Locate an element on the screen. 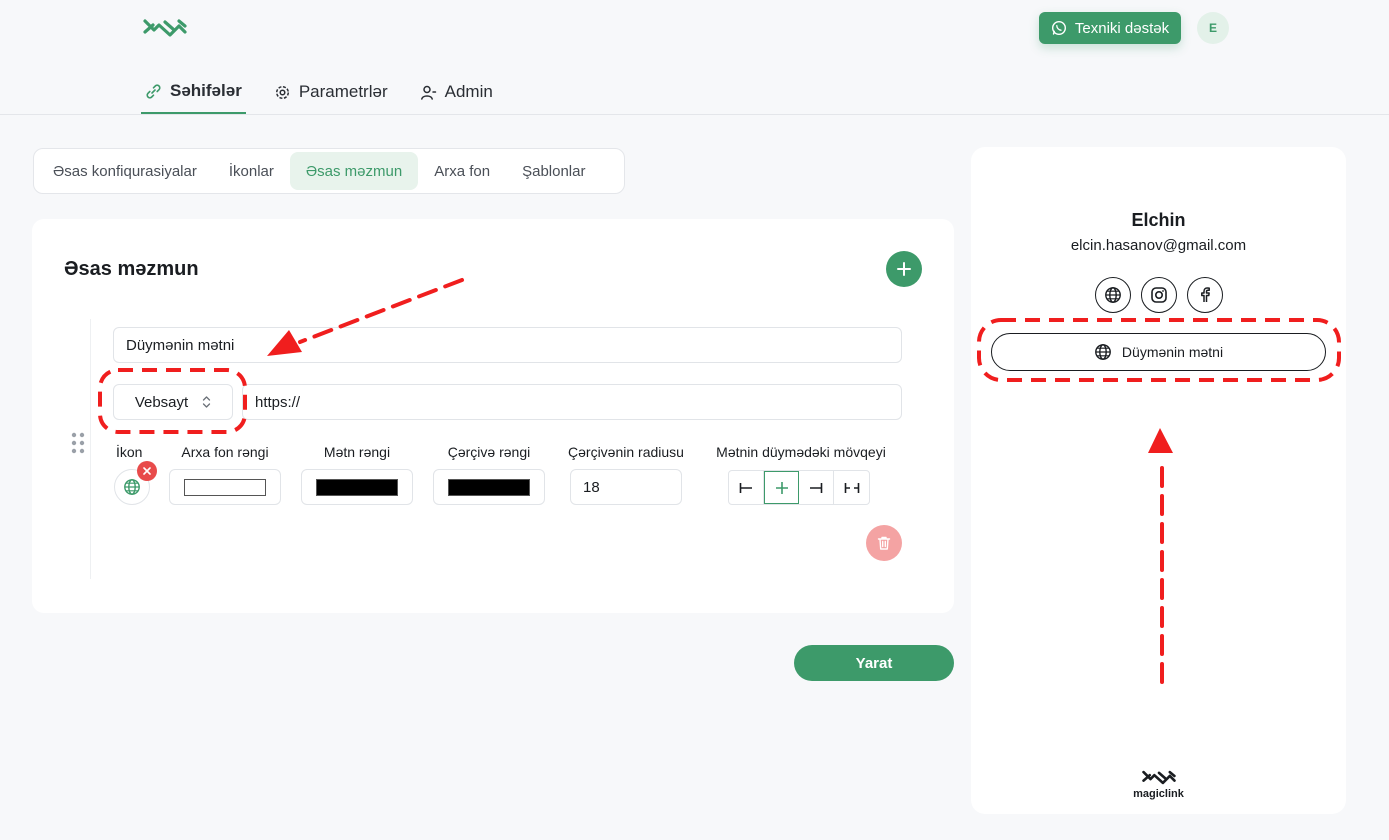  remove-icon-button is located at coordinates (147, 471).